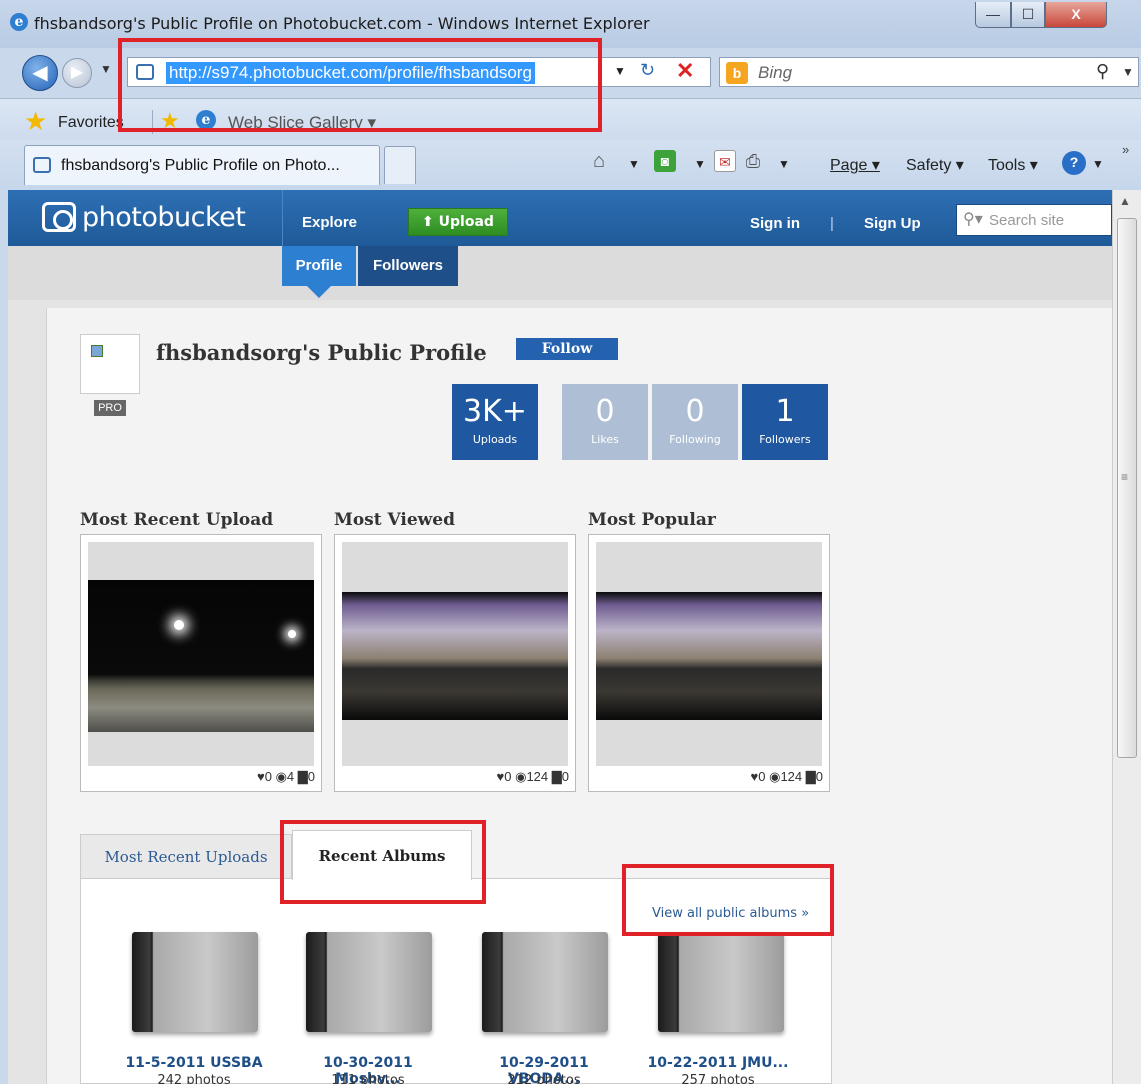  What do you see at coordinates (634, 164) in the screenshot?
I see `home-dropdown-icon: ▼` at bounding box center [634, 164].